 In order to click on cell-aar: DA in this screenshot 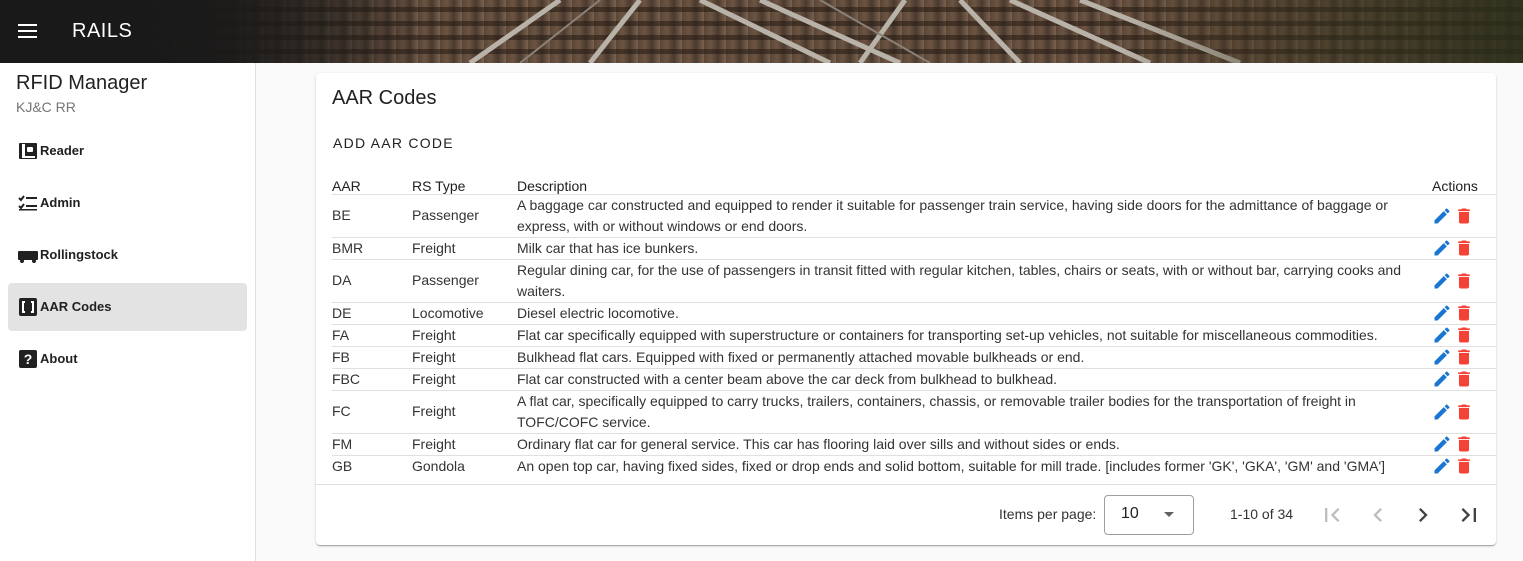, I will do `click(372, 280)`.